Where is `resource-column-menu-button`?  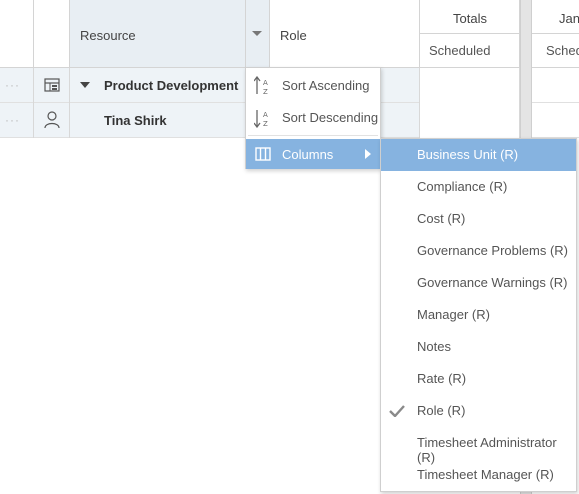 resource-column-menu-button is located at coordinates (258, 34).